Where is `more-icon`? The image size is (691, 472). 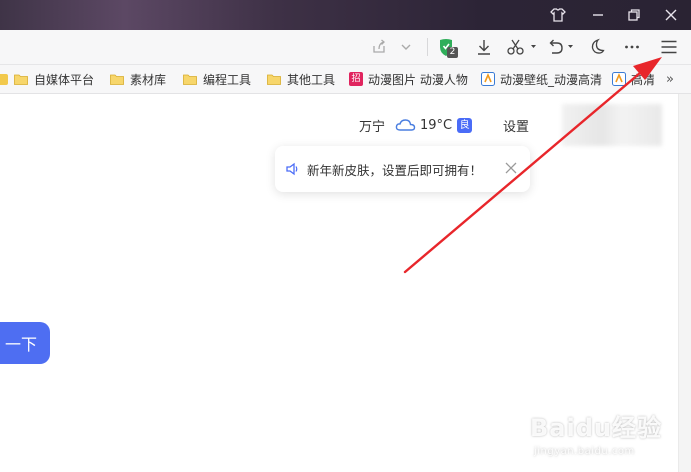 more-icon is located at coordinates (632, 47).